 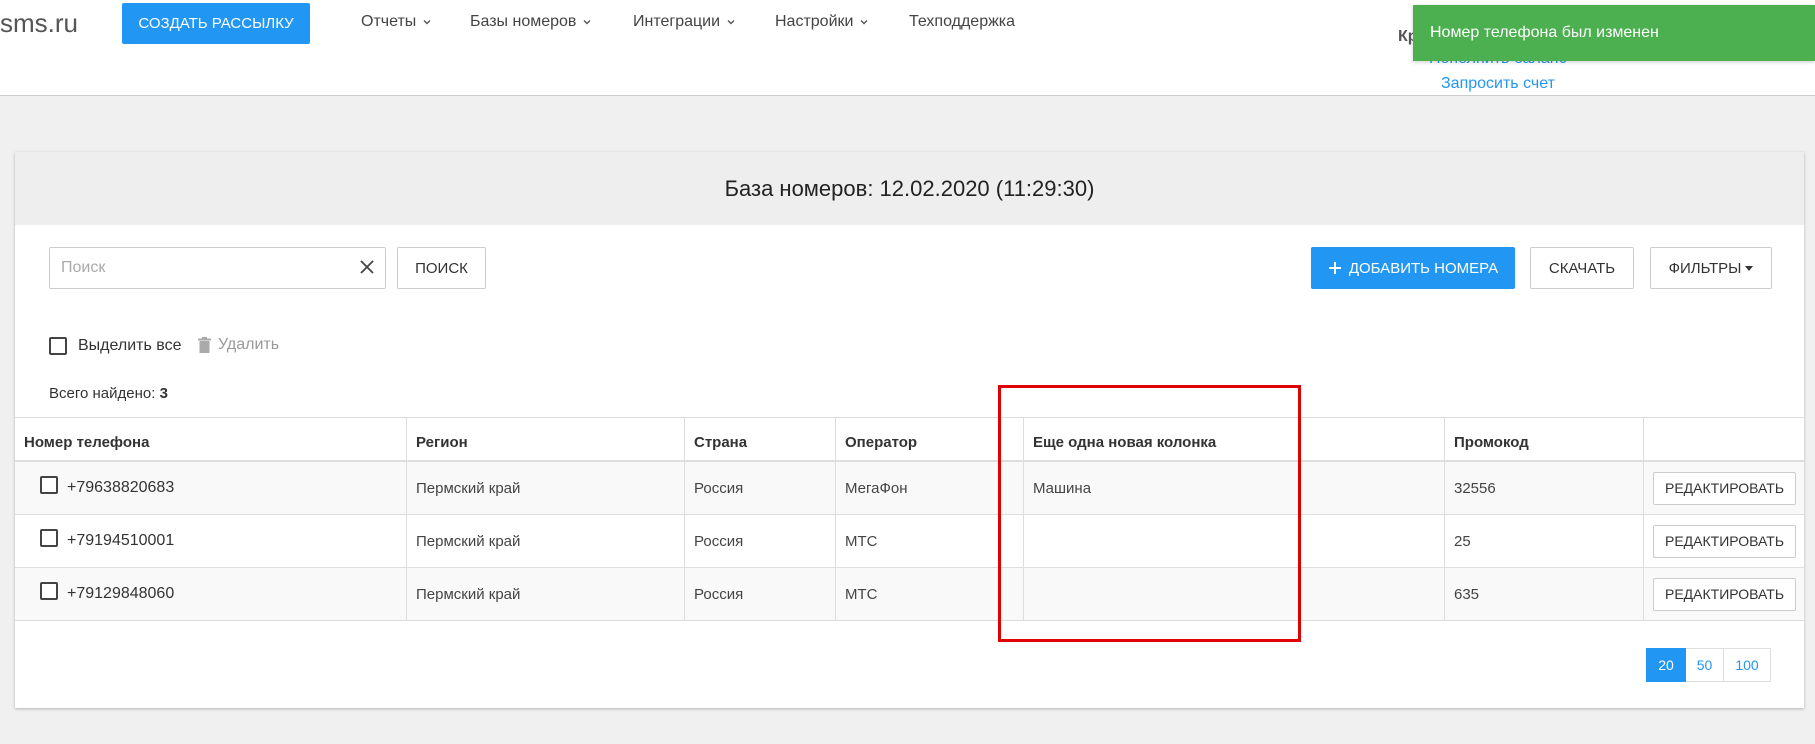 I want to click on add-numbers-button: Добавить номера, so click(x=1413, y=268).